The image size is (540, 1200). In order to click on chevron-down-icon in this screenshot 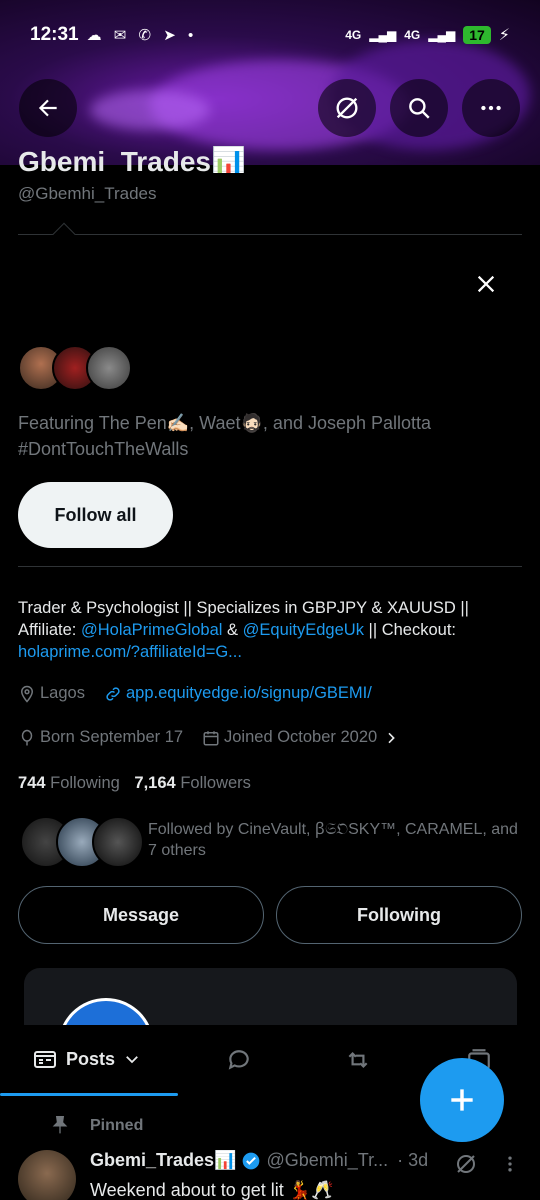, I will do `click(132, 1060)`.